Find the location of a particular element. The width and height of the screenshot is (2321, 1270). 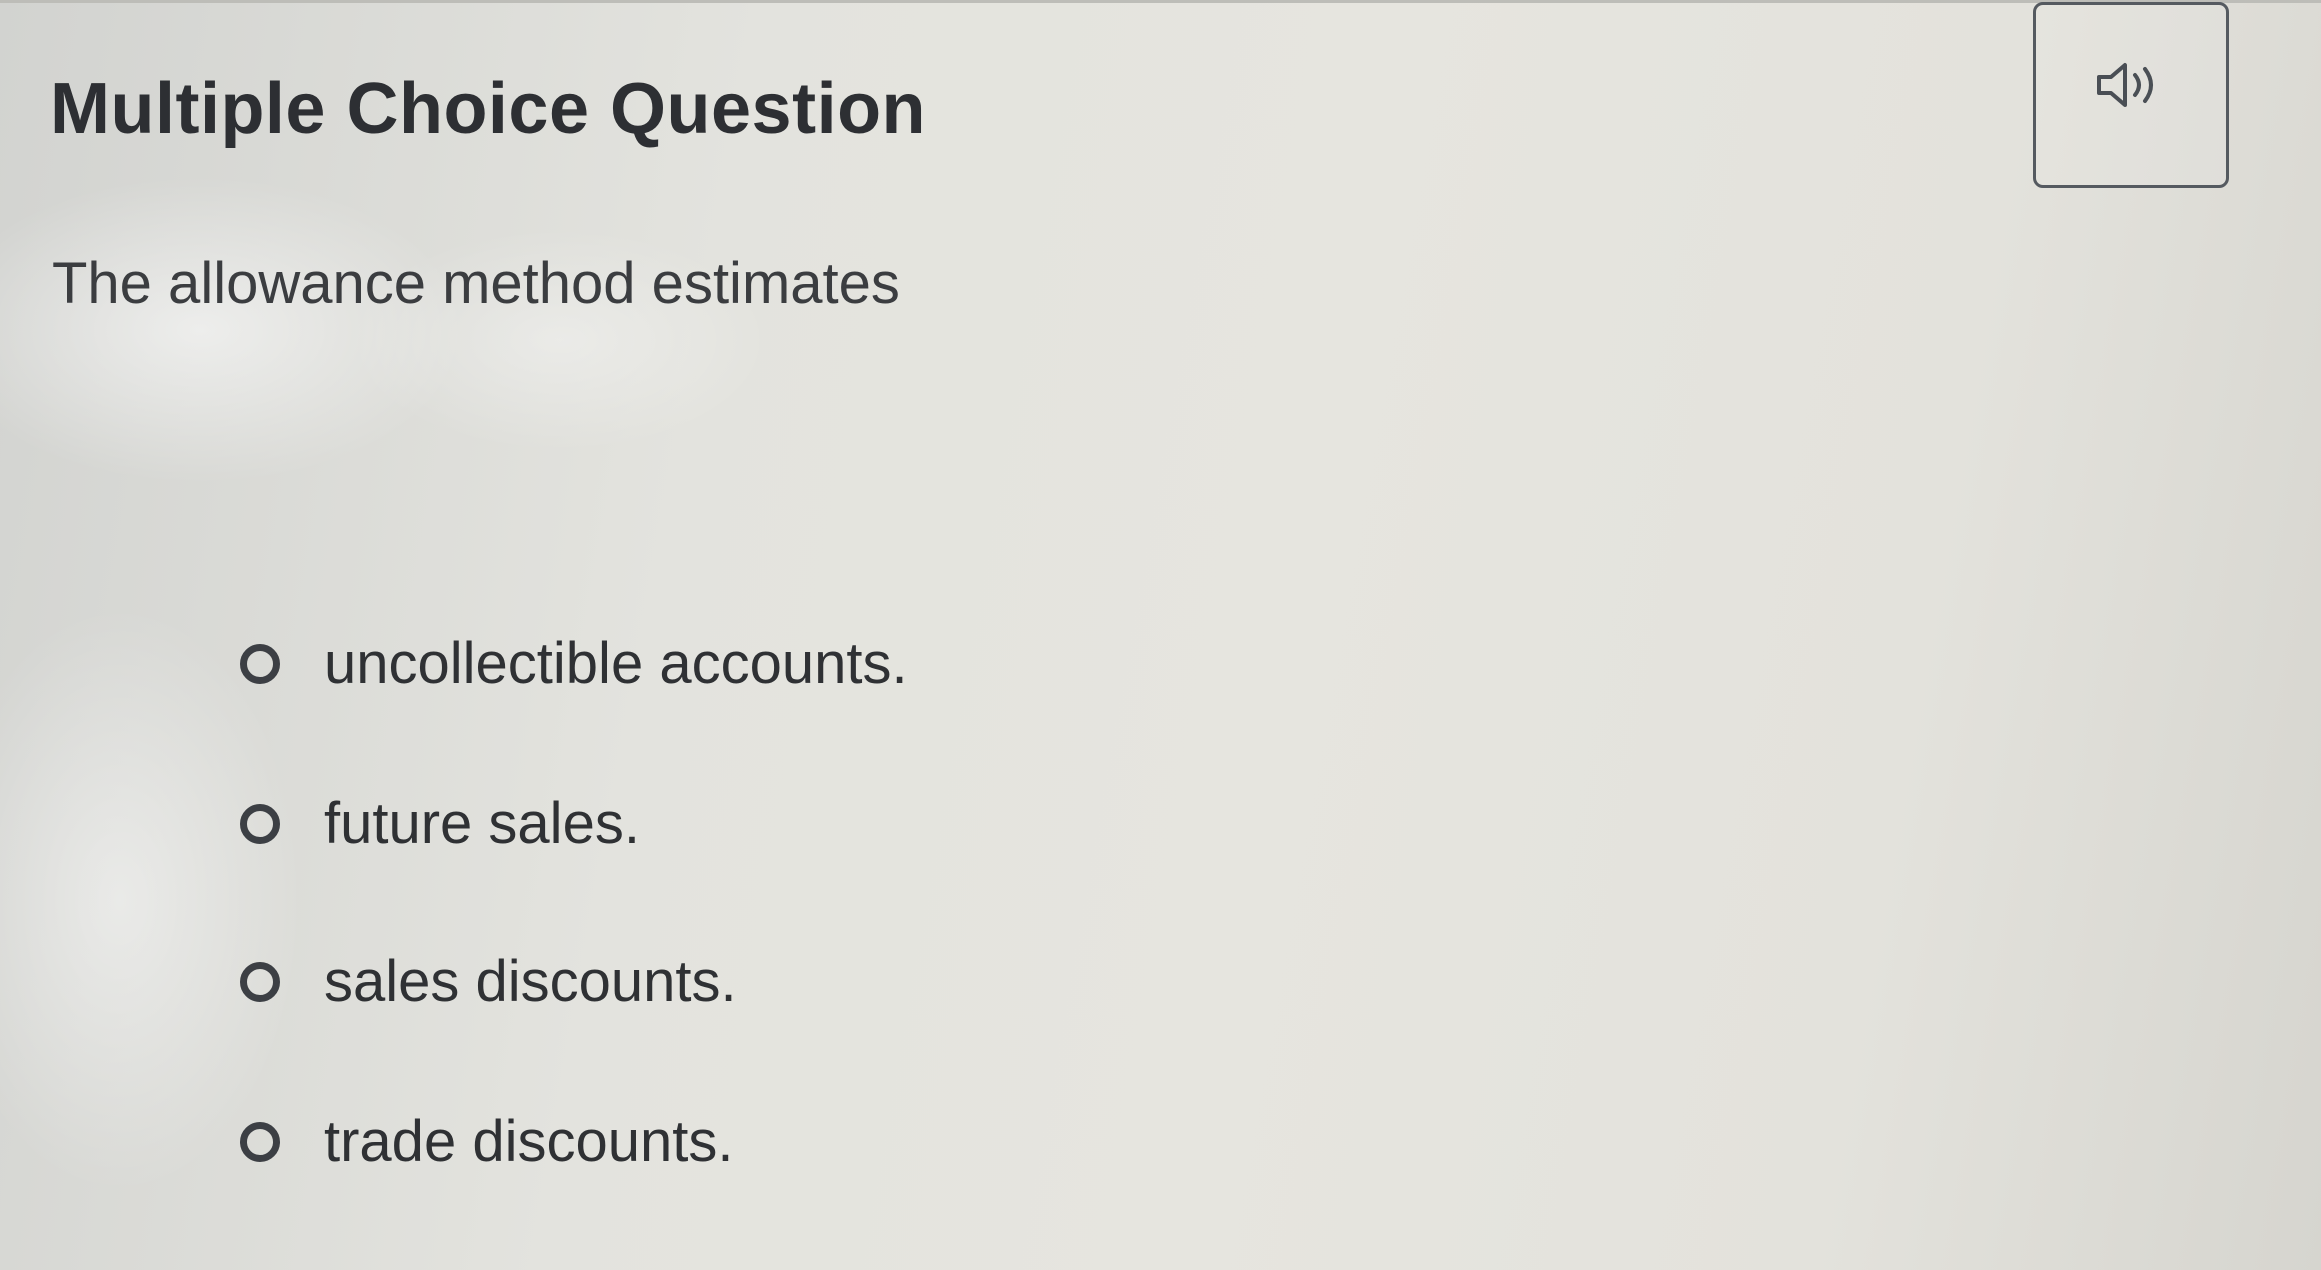

answer-option-c: sales discounts. is located at coordinates (488, 981).